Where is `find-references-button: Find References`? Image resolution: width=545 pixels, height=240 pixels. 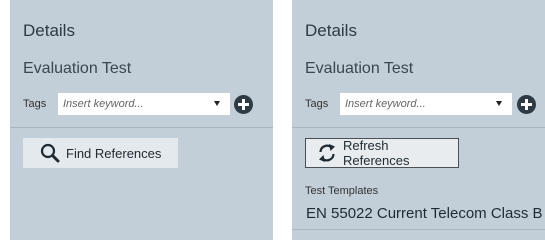
find-references-button: Find References is located at coordinates (100, 153).